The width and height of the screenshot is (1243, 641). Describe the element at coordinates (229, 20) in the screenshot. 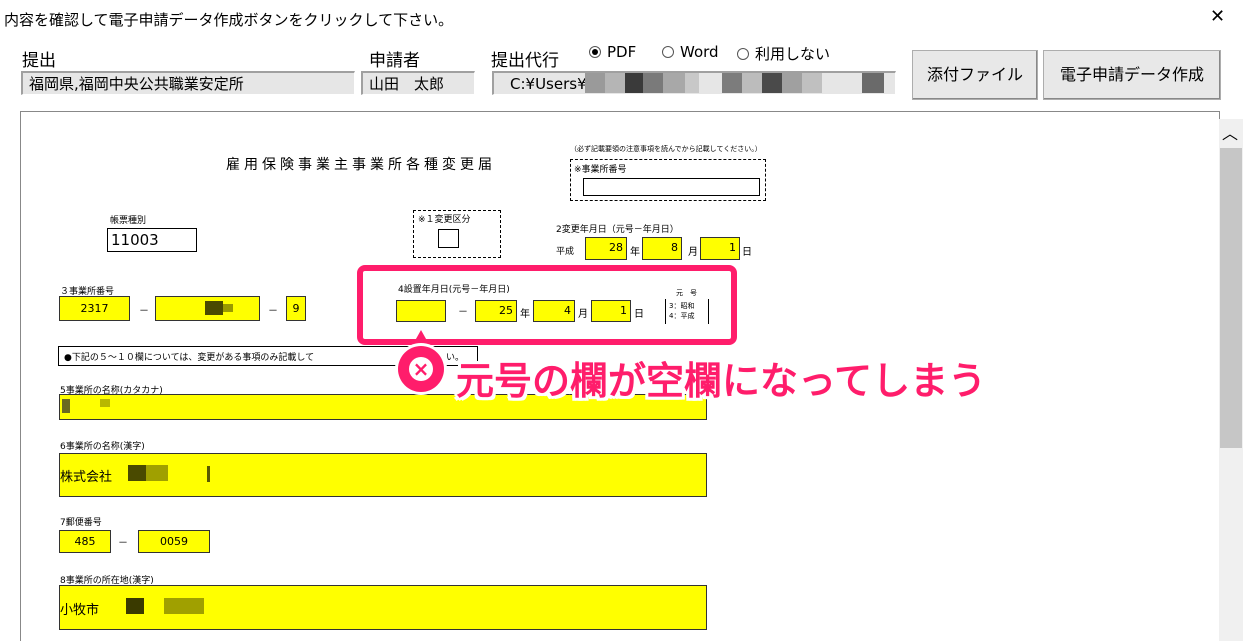

I see `dialog-instruction: 内容を確認して電子申請データ作成ボタンをクリックして下さい。` at that location.